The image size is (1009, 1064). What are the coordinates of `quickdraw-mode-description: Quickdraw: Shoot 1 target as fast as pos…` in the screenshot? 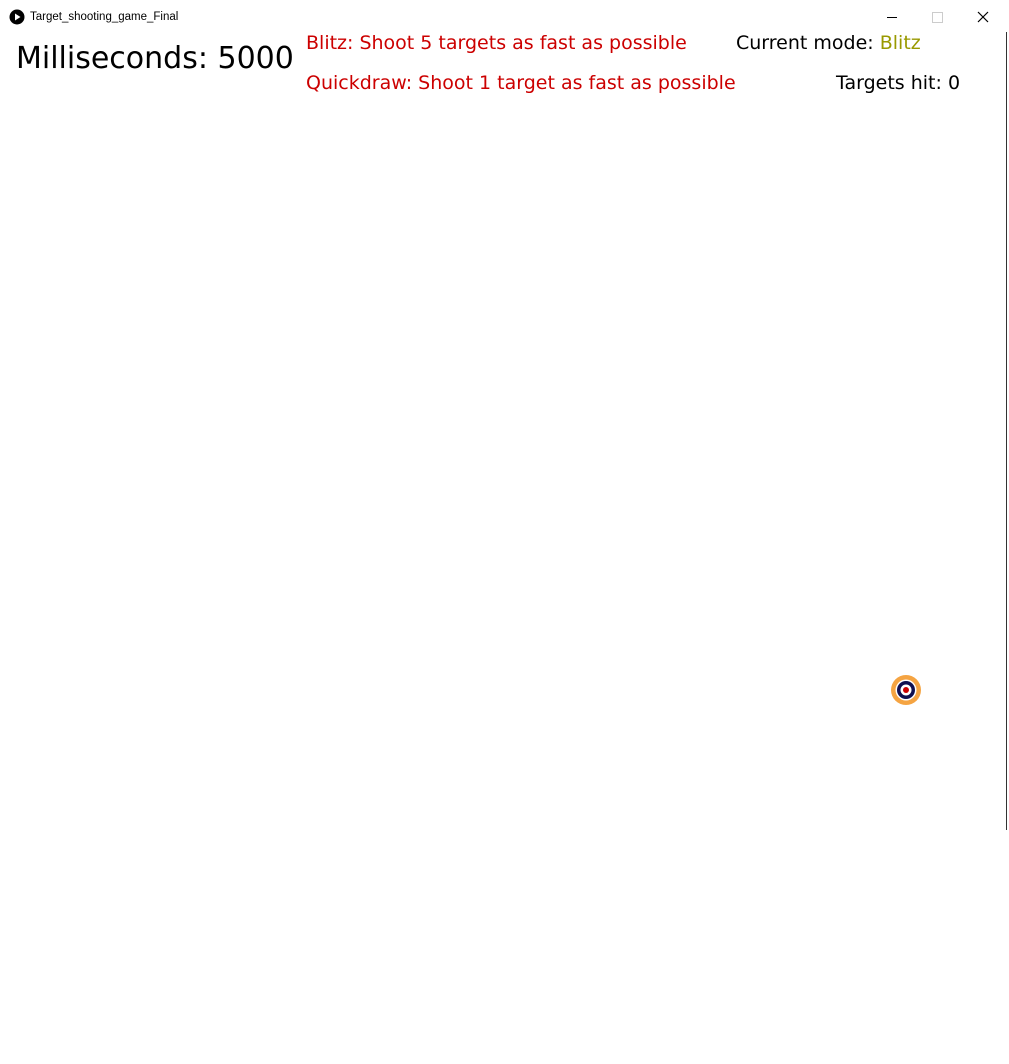 It's located at (521, 83).